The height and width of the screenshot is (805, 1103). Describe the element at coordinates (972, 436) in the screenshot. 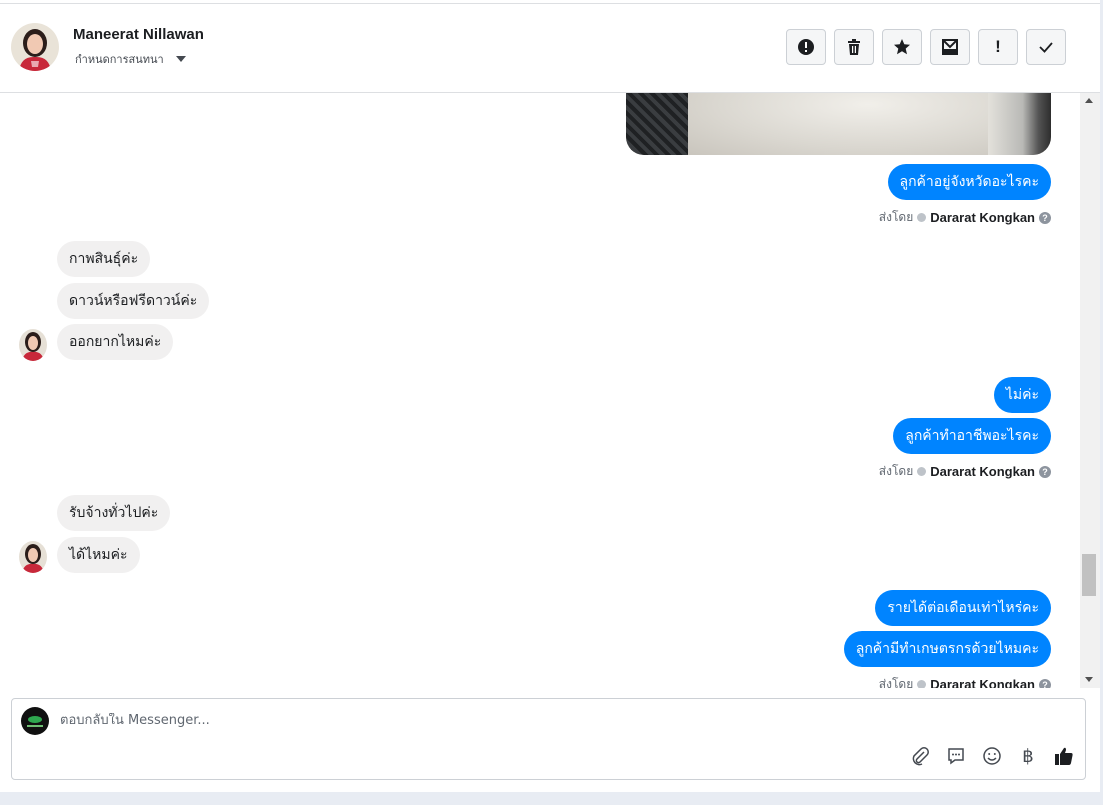

I see `message-outgoing: ลูกค้าทำอาชีพอะไรคะ` at that location.